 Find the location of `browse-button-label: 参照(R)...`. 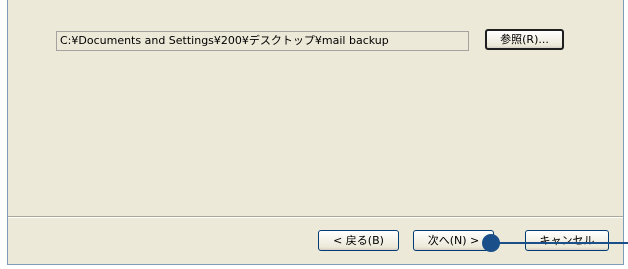

browse-button-label: 参照(R)... is located at coordinates (524, 39).